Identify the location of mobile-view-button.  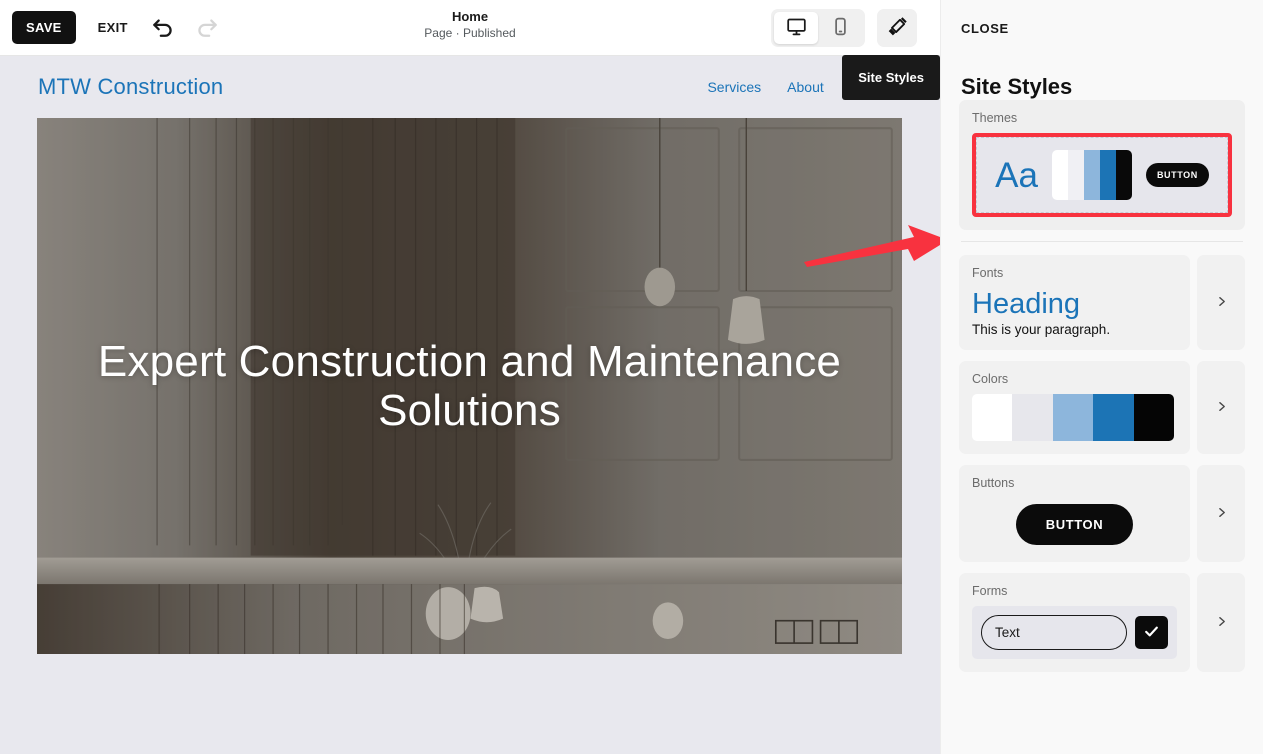
(840, 28).